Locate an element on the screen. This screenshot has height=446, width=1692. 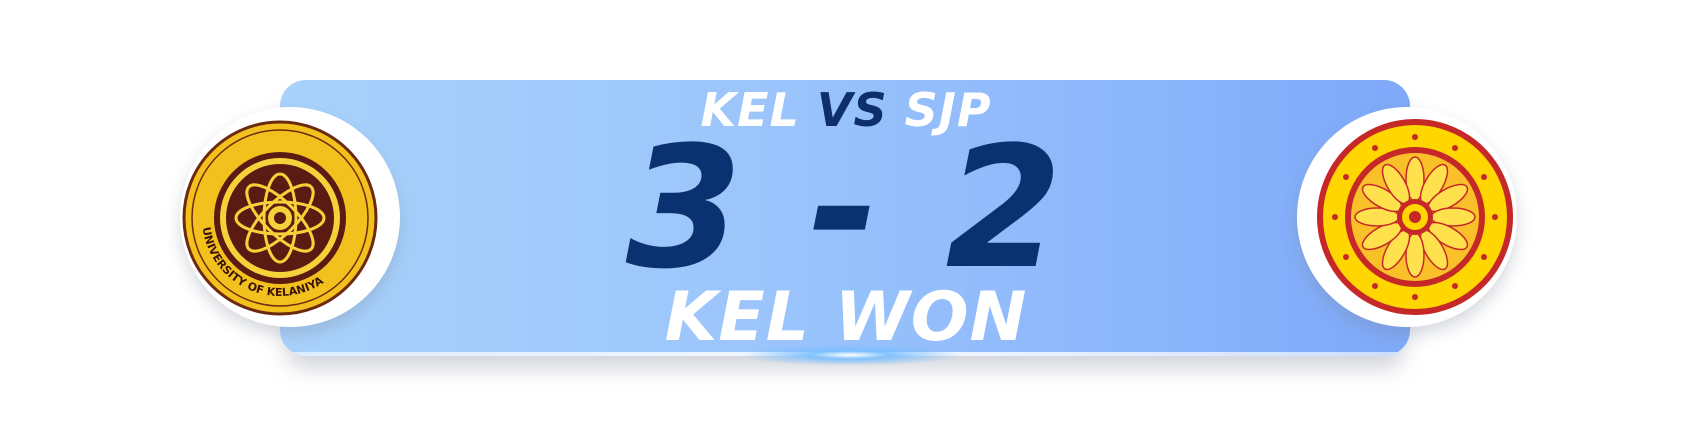
team-b-score: 2 is located at coordinates (1006, 208).